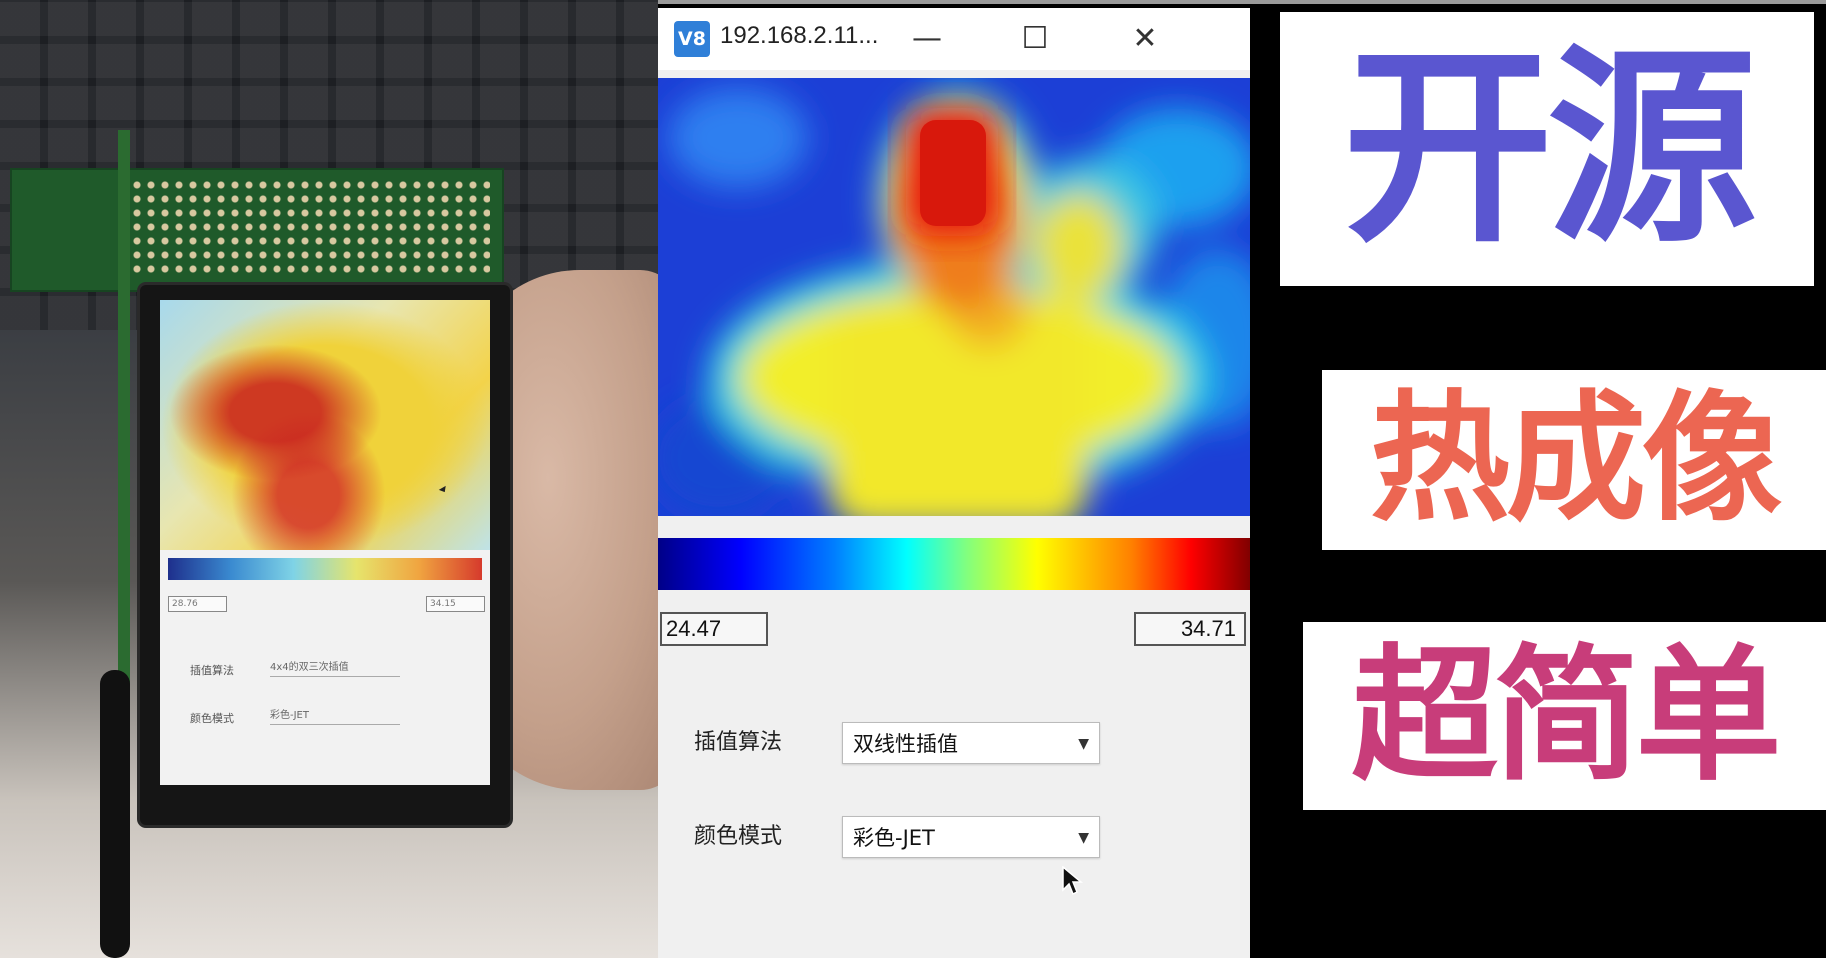 This screenshot has width=1826, height=958. What do you see at coordinates (954, 39) in the screenshot?
I see `title-bar: V8 192.168.2.11... — ☐ ✕` at bounding box center [954, 39].